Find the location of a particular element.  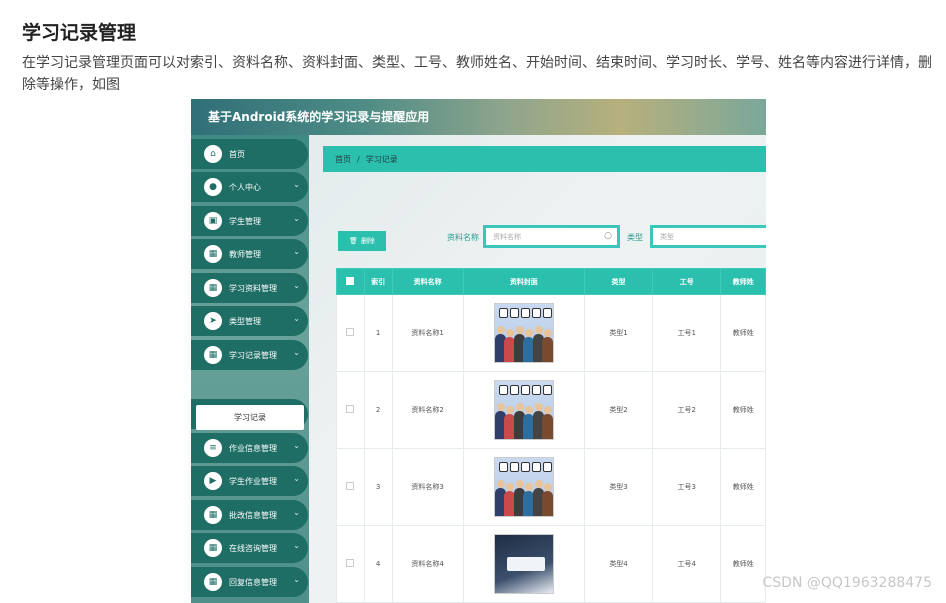

sidebar-item-4: ▦ 学习资料管理 ⌄ is located at coordinates (249, 288).